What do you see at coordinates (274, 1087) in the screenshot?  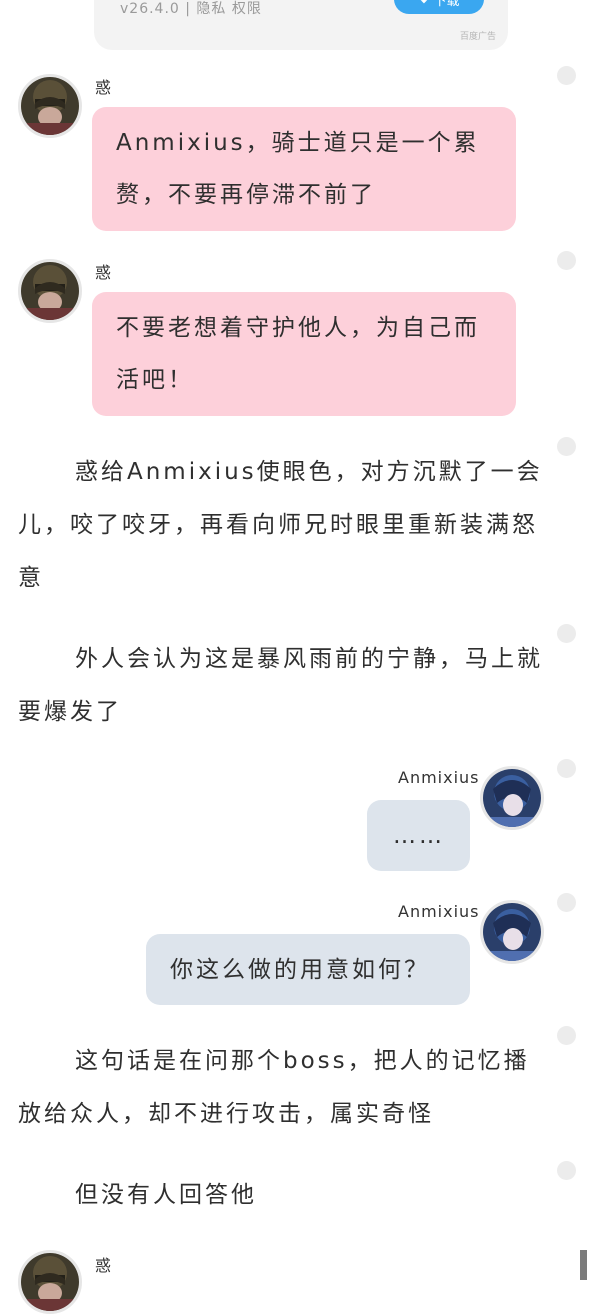 I see `narration-text: 这句话是在问那个boss，把人的记忆播放给众人，却不进行攻击，属实奇怪` at bounding box center [274, 1087].